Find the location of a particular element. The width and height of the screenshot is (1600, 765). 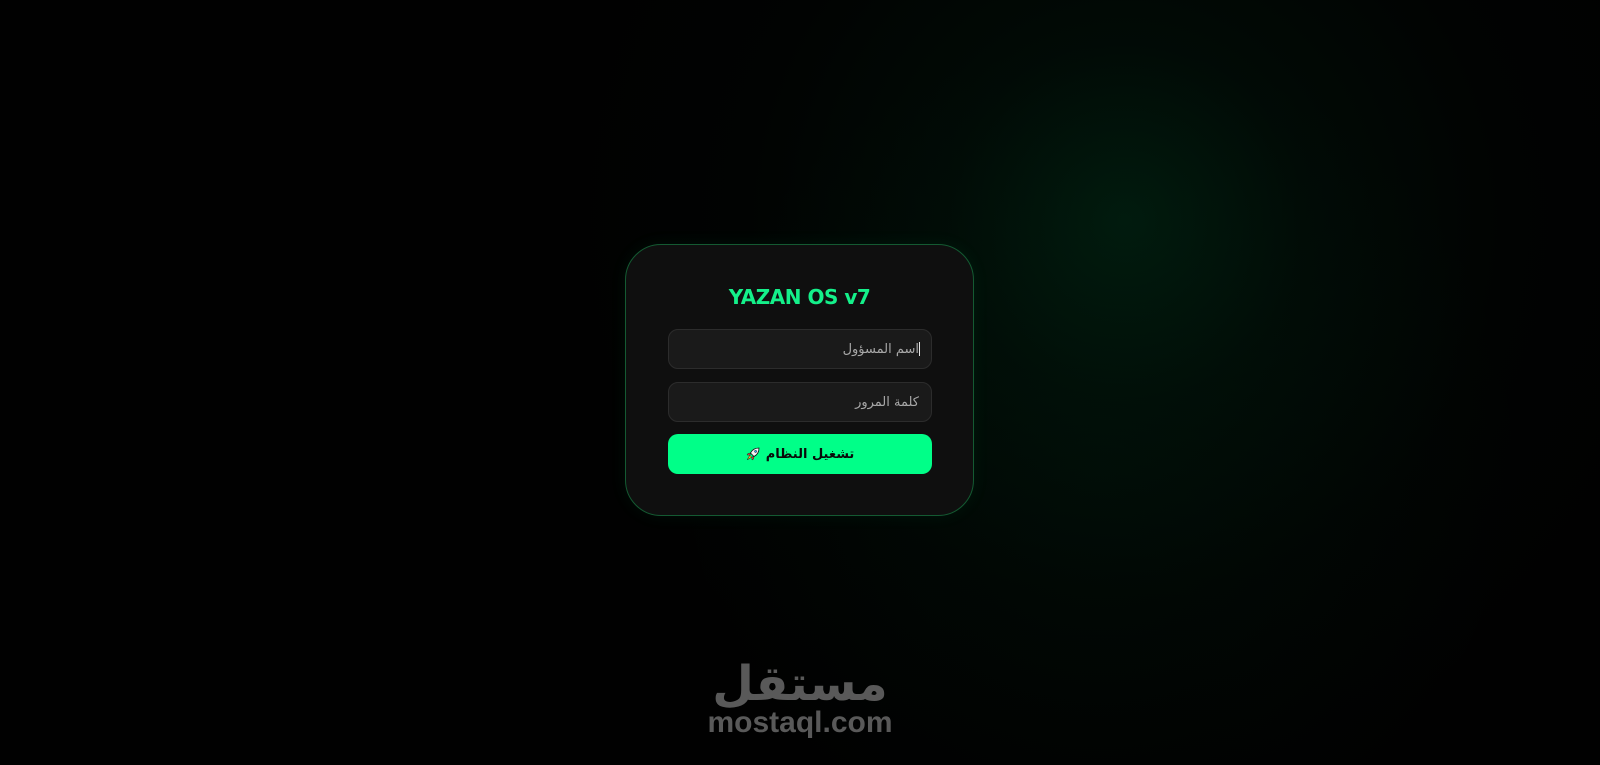

text-caret is located at coordinates (919, 349).